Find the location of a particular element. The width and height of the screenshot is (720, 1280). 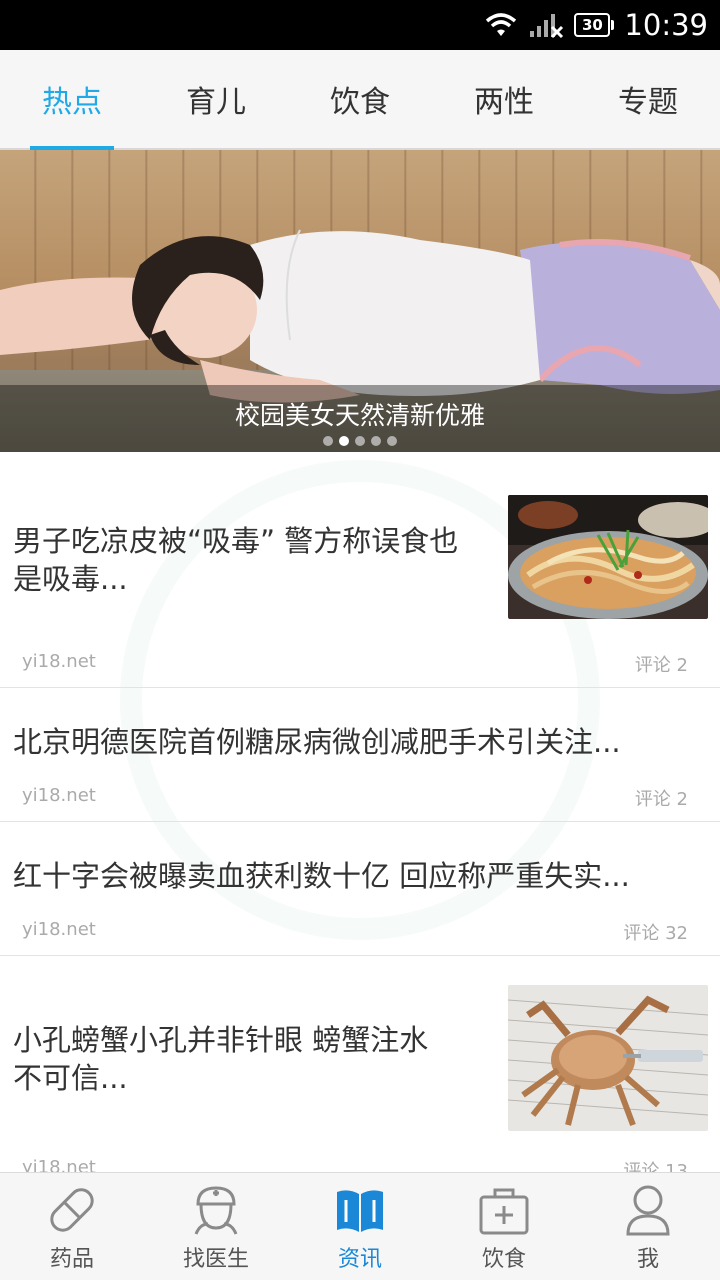

banner-pagination is located at coordinates (360, 441).